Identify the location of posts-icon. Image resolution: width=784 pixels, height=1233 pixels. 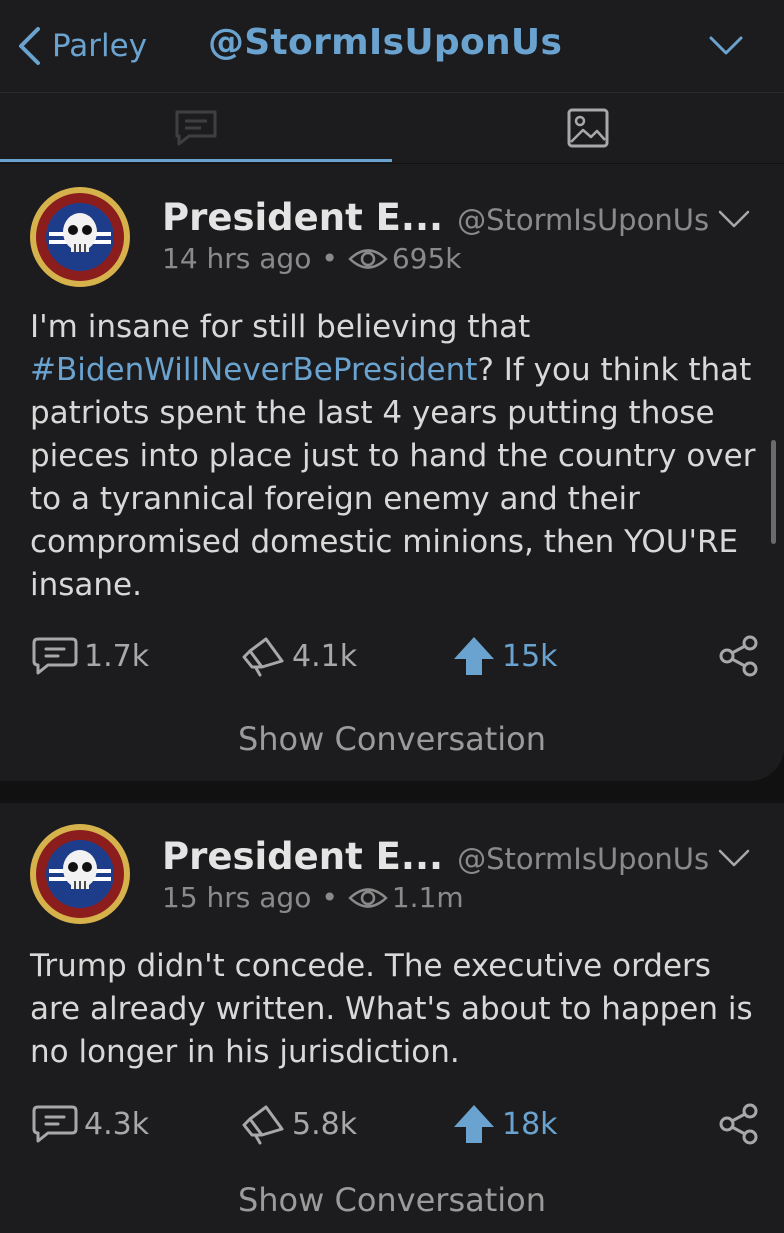
(196, 128).